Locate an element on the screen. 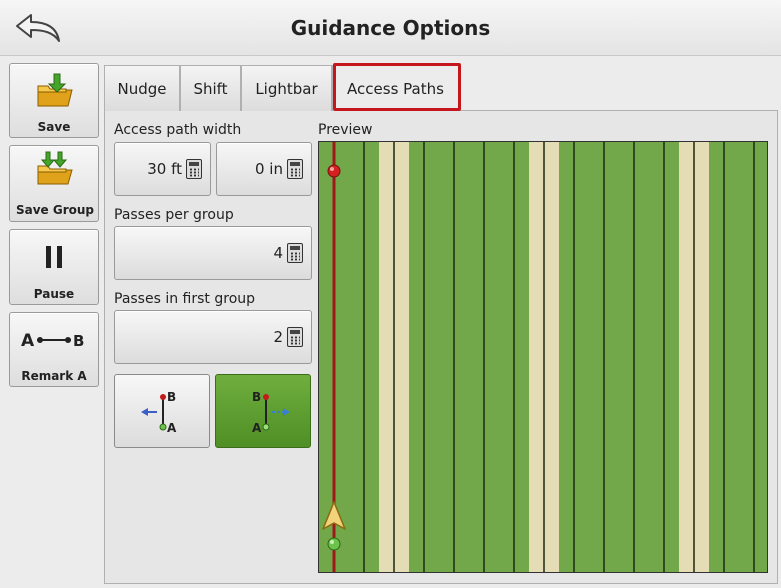  tab-lightbar: Lightbar is located at coordinates (286, 88).